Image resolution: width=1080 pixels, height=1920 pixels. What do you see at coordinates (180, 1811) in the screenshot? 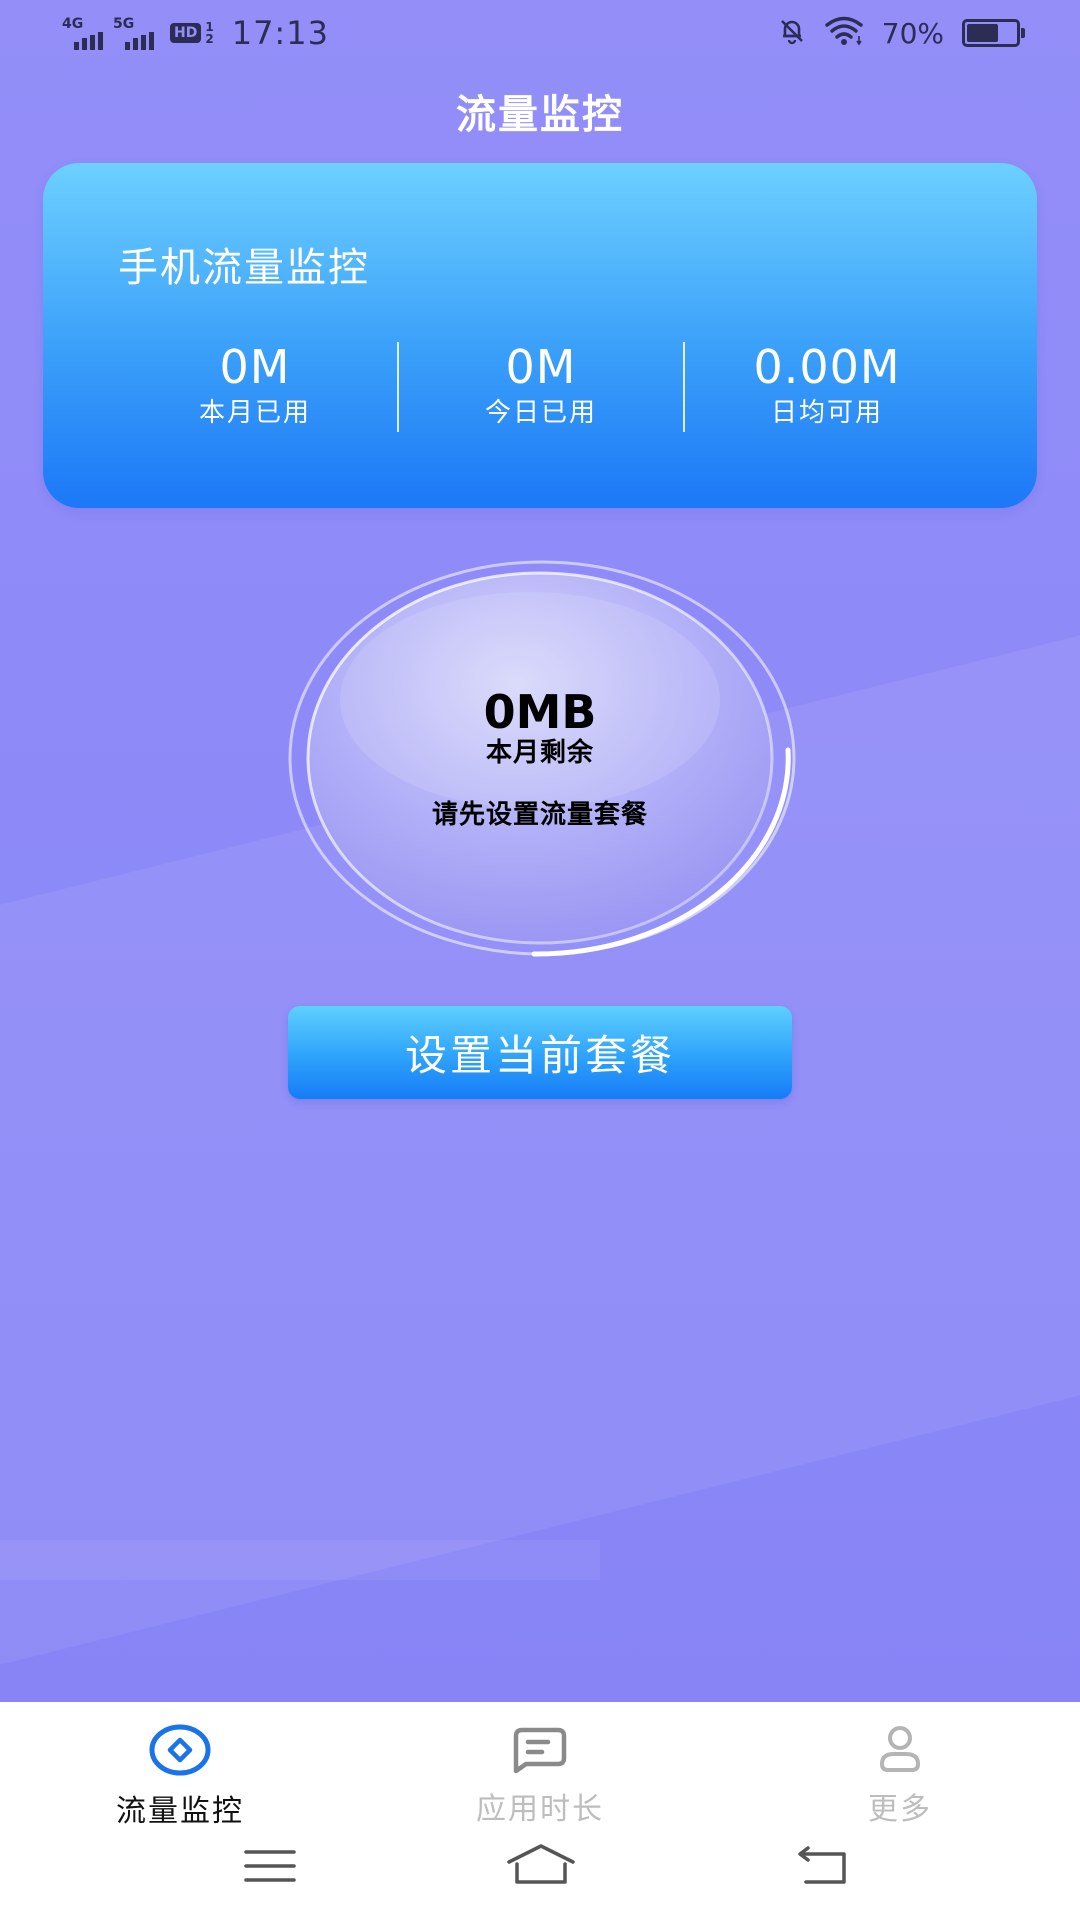
I see `tab-label: 流量监控` at bounding box center [180, 1811].